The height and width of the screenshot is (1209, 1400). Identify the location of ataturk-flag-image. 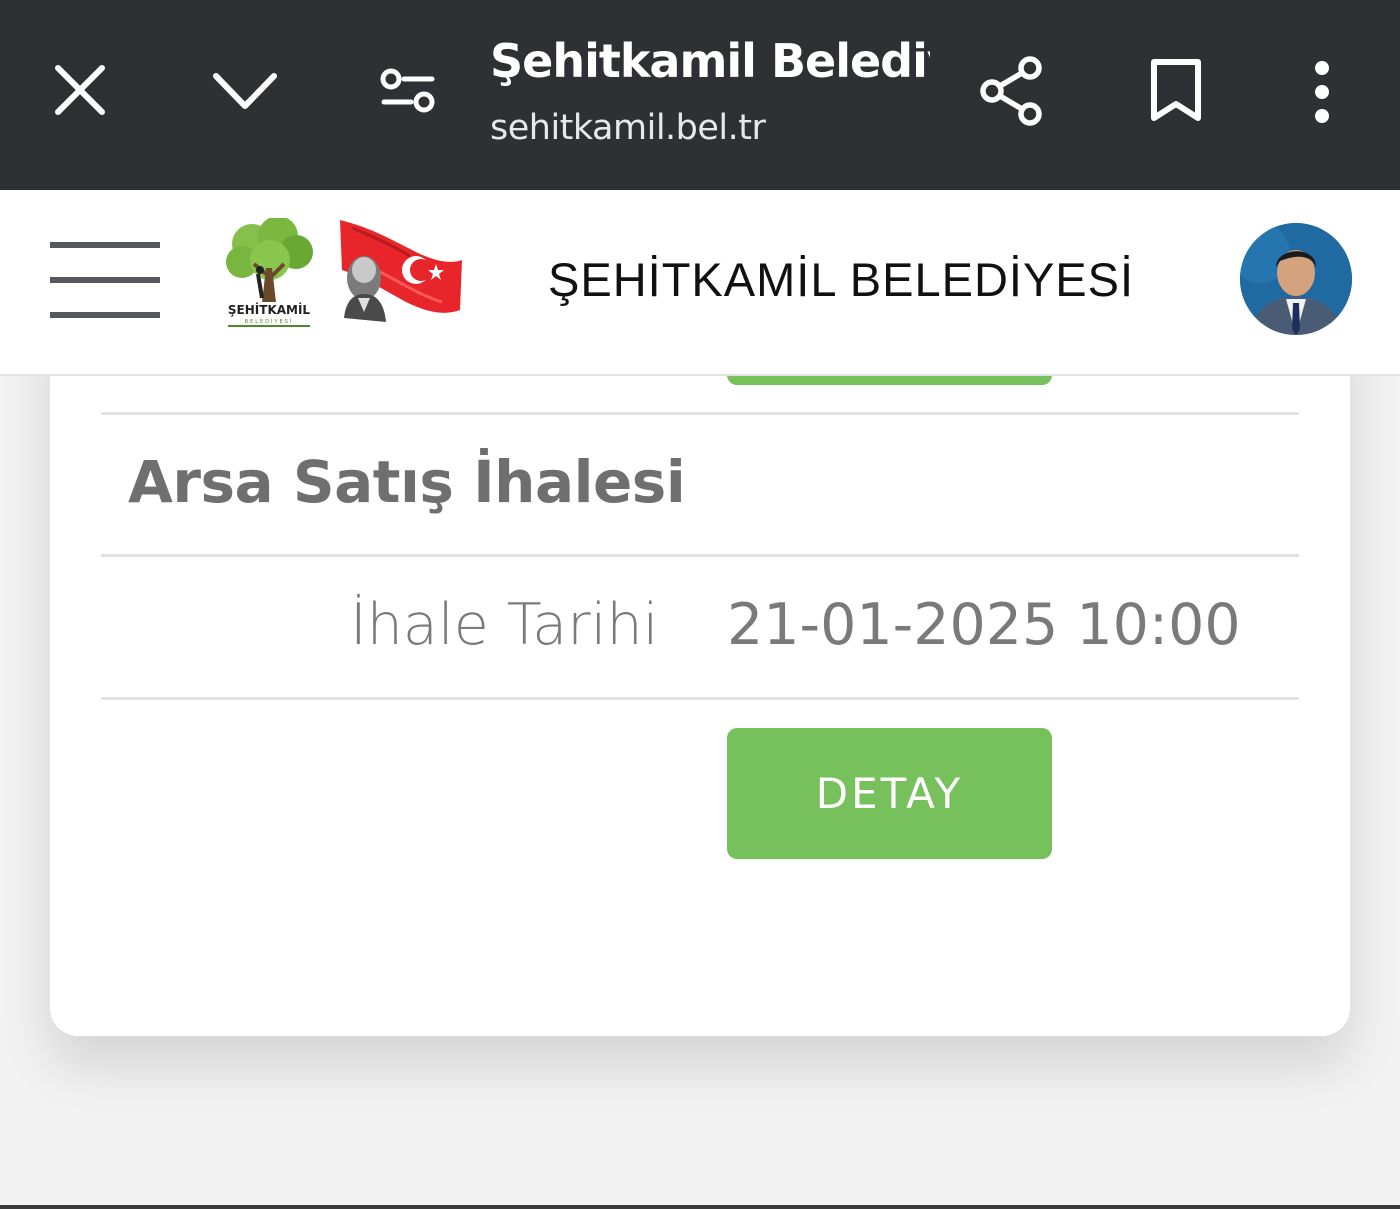
(401, 271).